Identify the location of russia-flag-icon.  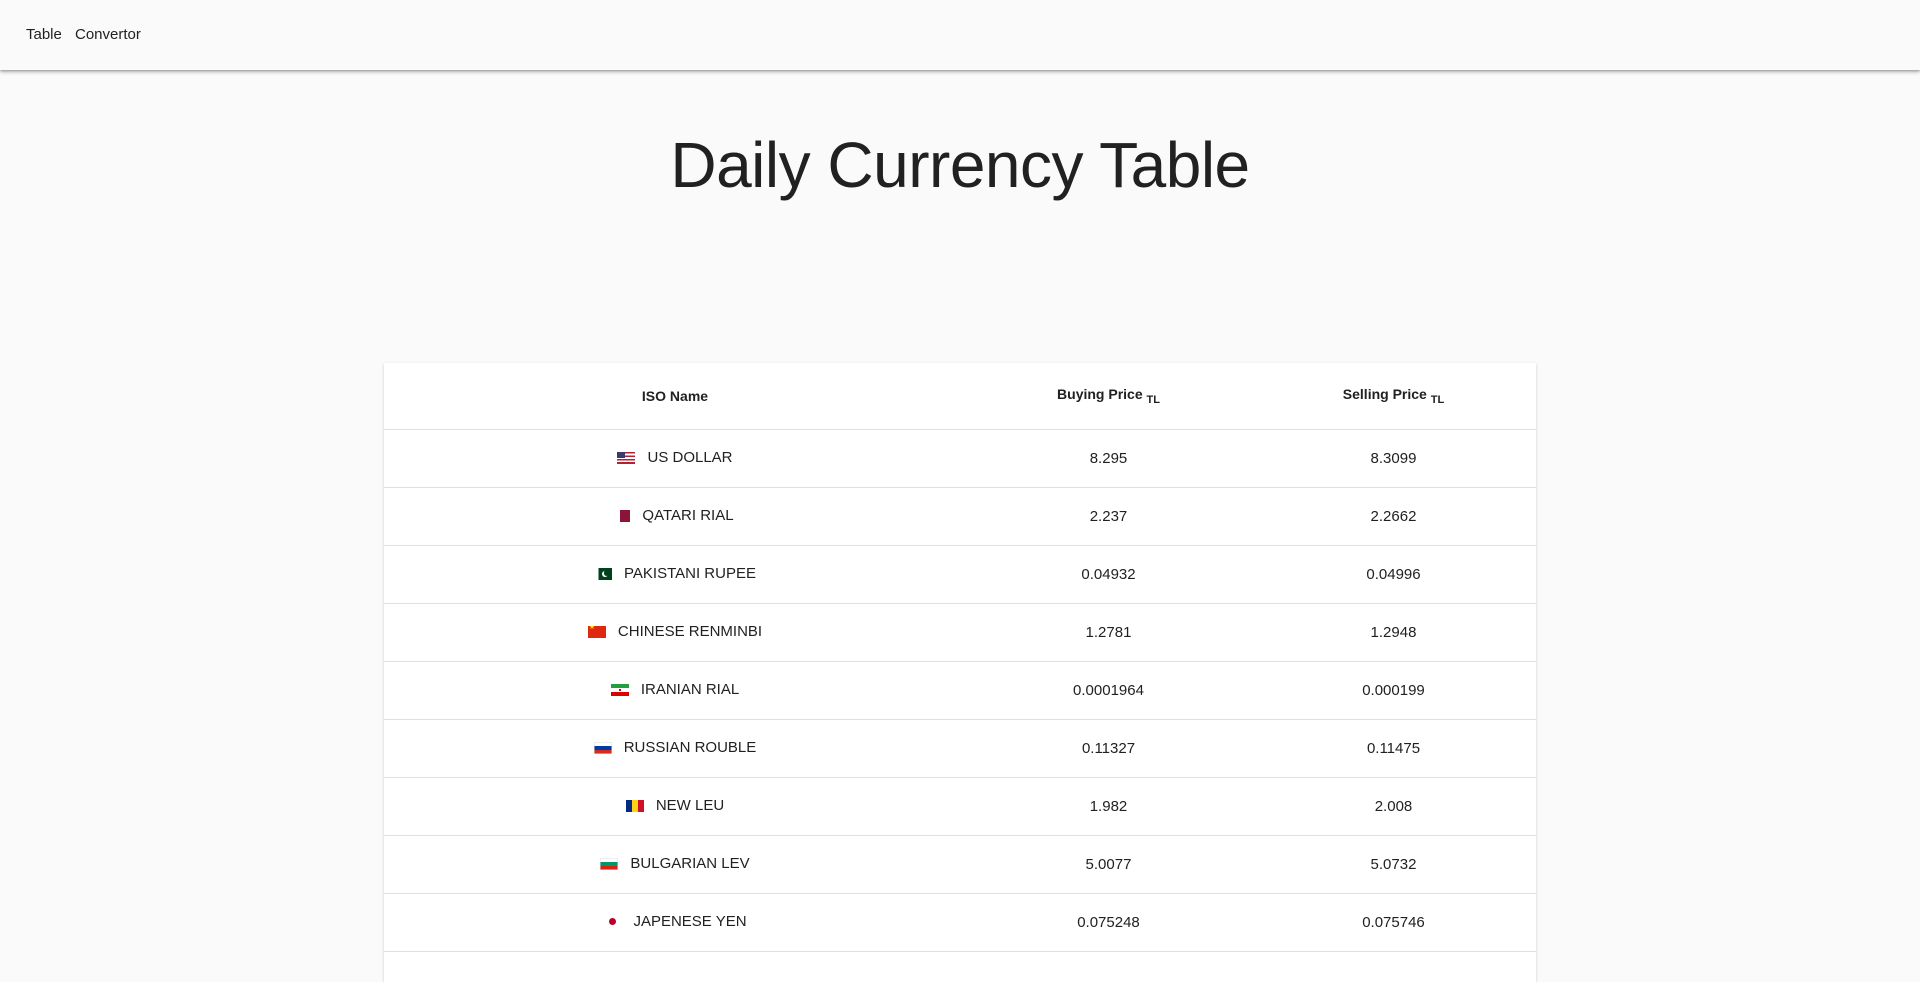
(603, 748).